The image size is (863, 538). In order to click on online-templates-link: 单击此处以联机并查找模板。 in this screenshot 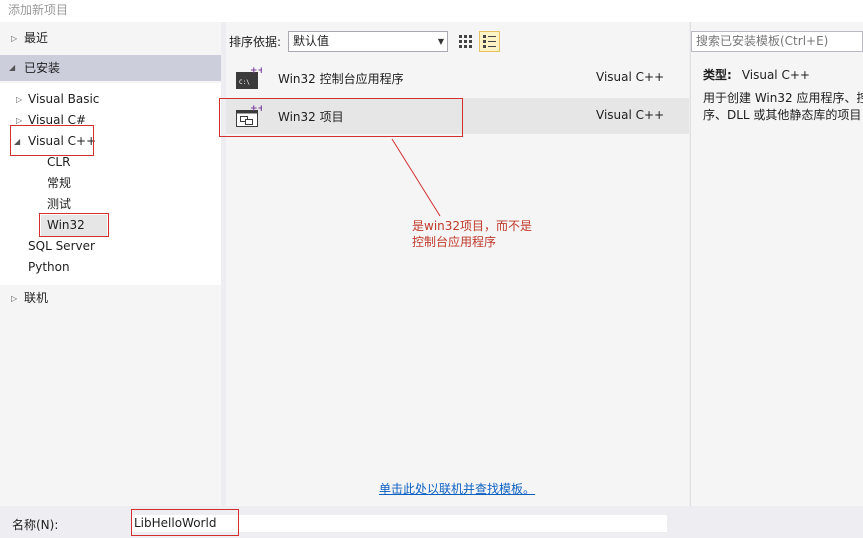, I will do `click(457, 488)`.